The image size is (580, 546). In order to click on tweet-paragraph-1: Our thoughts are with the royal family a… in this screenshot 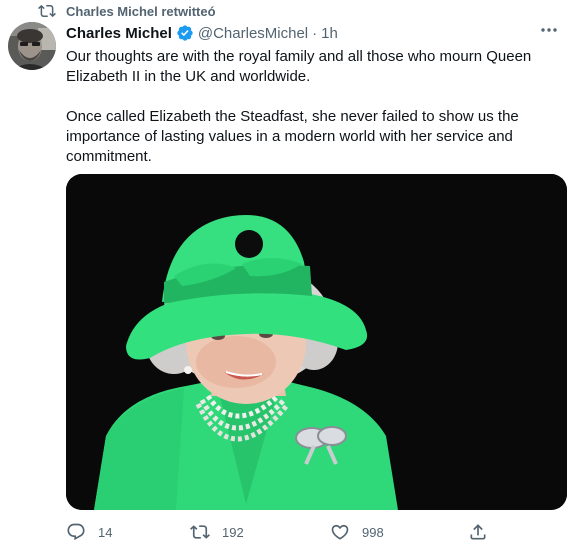, I will do `click(299, 66)`.